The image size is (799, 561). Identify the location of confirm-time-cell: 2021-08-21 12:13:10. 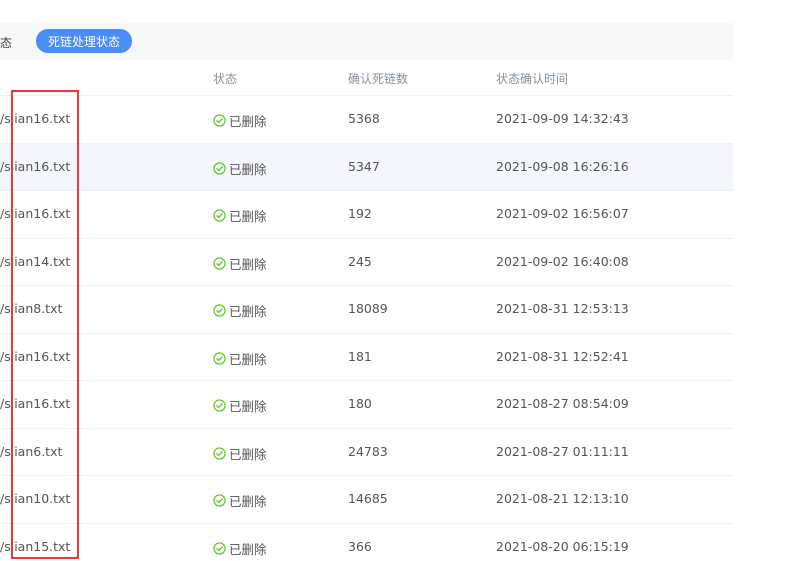
(562, 498).